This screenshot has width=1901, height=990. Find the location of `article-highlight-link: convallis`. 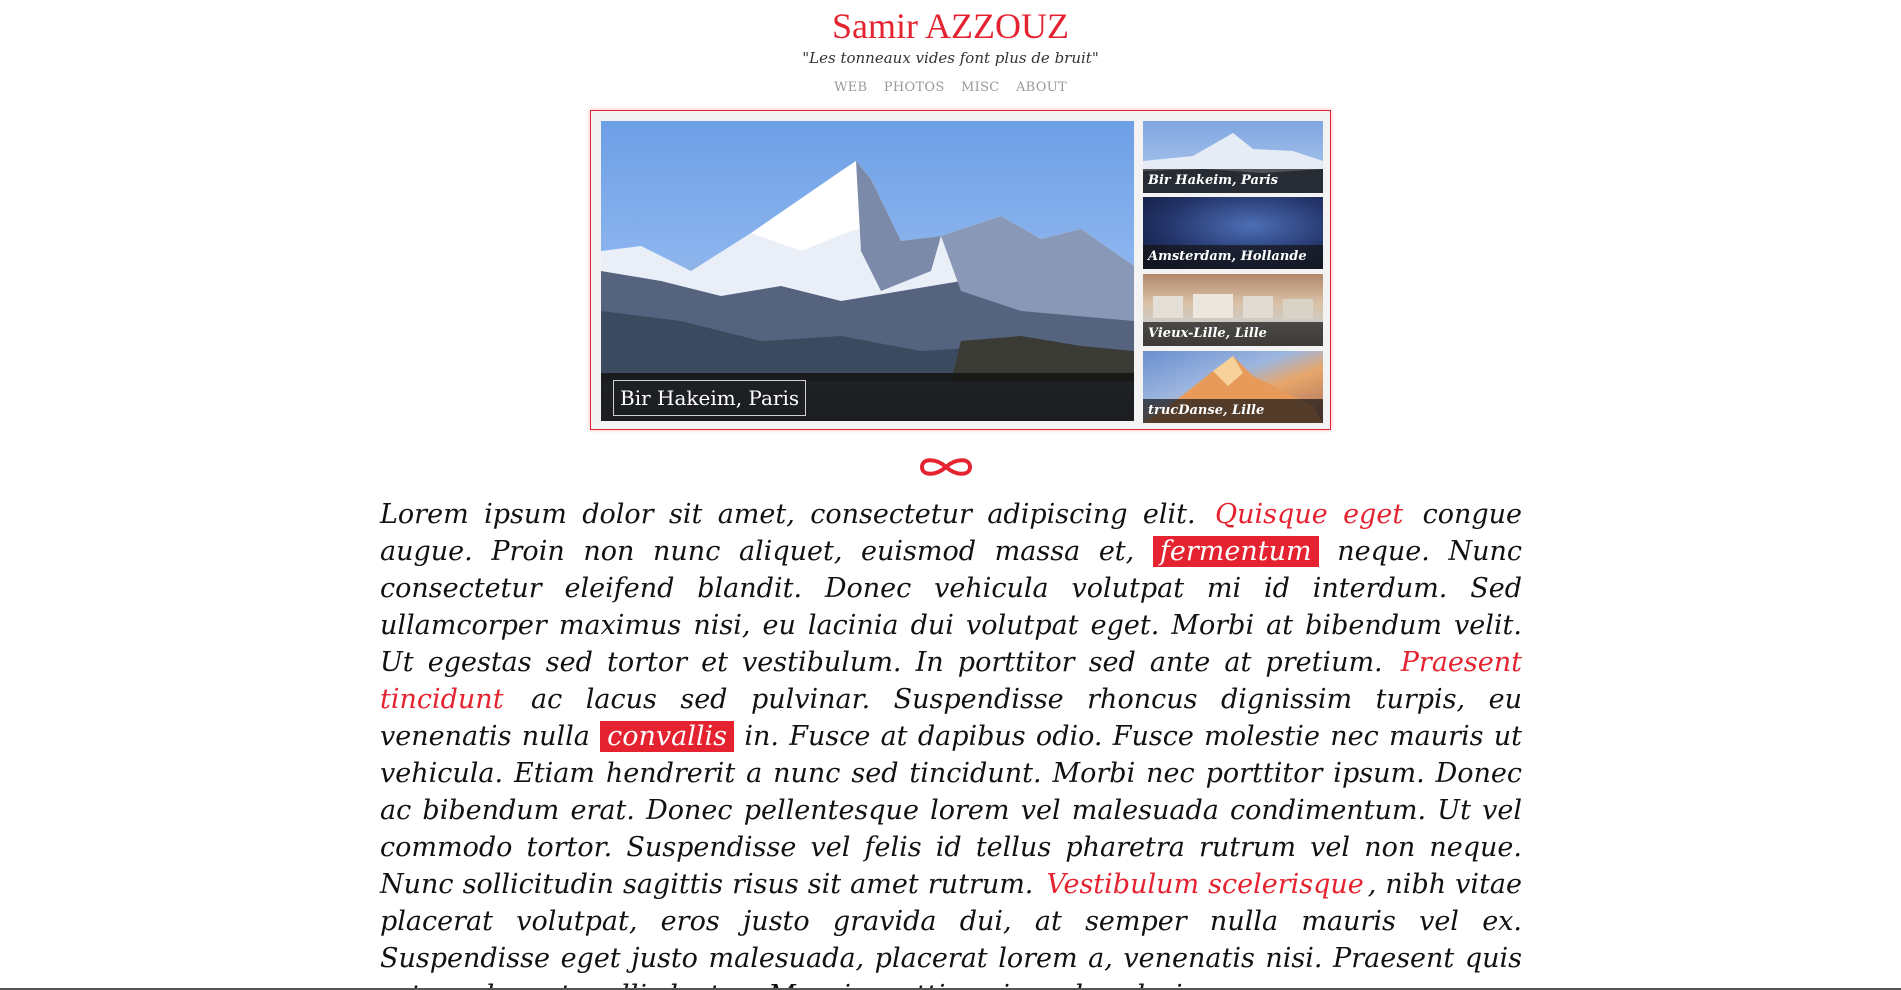

article-highlight-link: convallis is located at coordinates (667, 736).